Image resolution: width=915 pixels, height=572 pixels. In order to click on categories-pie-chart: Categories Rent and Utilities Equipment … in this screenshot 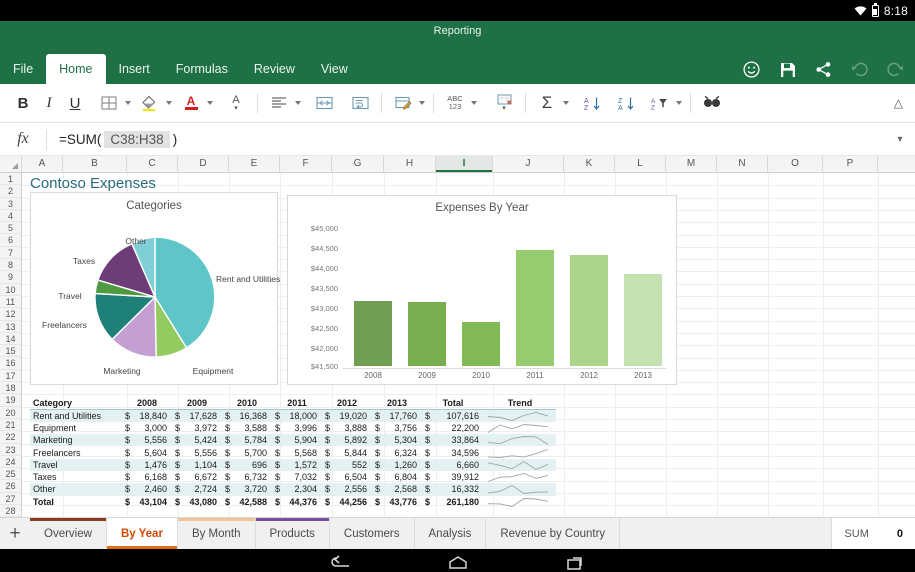, I will do `click(155, 288)`.